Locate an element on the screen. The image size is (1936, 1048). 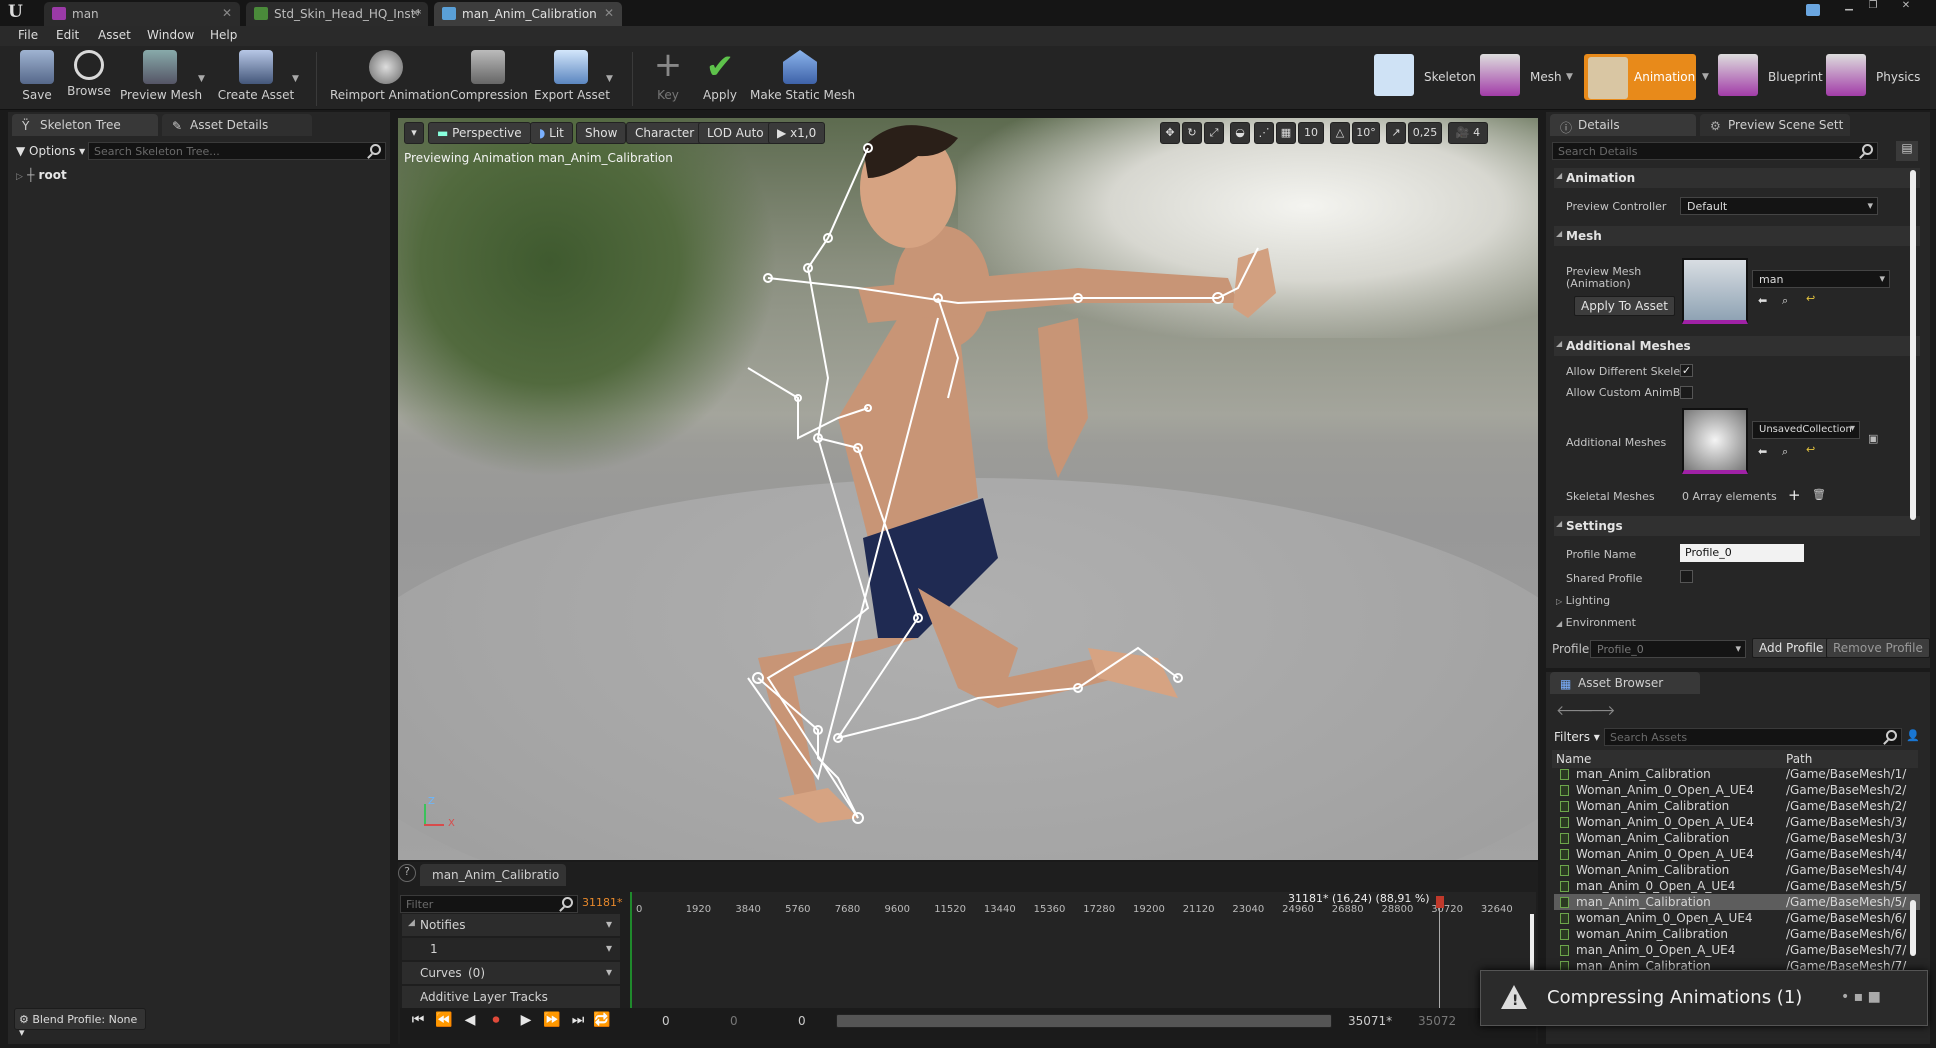
preview-controller-dropdown: Default is located at coordinates (1779, 206).